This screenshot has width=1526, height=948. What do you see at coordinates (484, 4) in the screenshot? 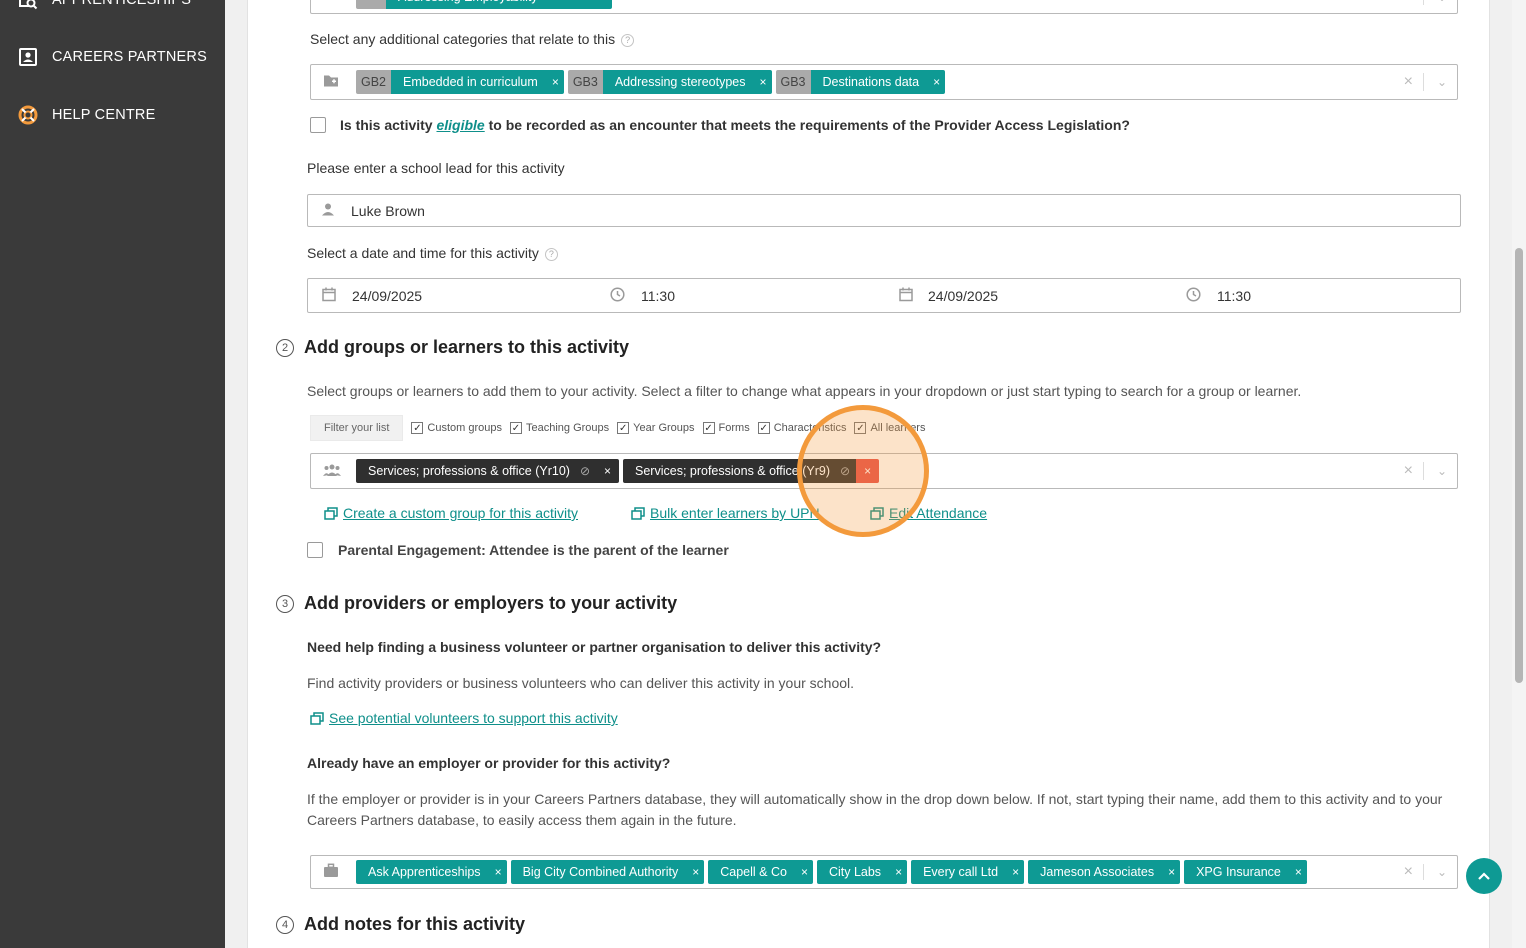
I see `category-chip: Addressing Employability` at bounding box center [484, 4].